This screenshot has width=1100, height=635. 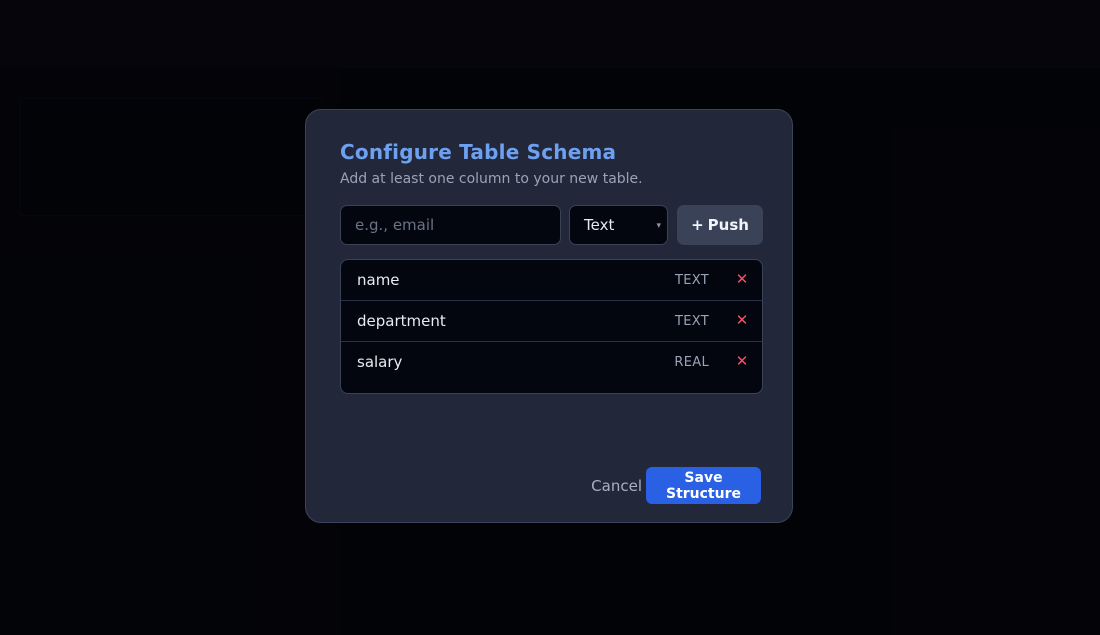 I want to click on column-name: salary, so click(x=380, y=362).